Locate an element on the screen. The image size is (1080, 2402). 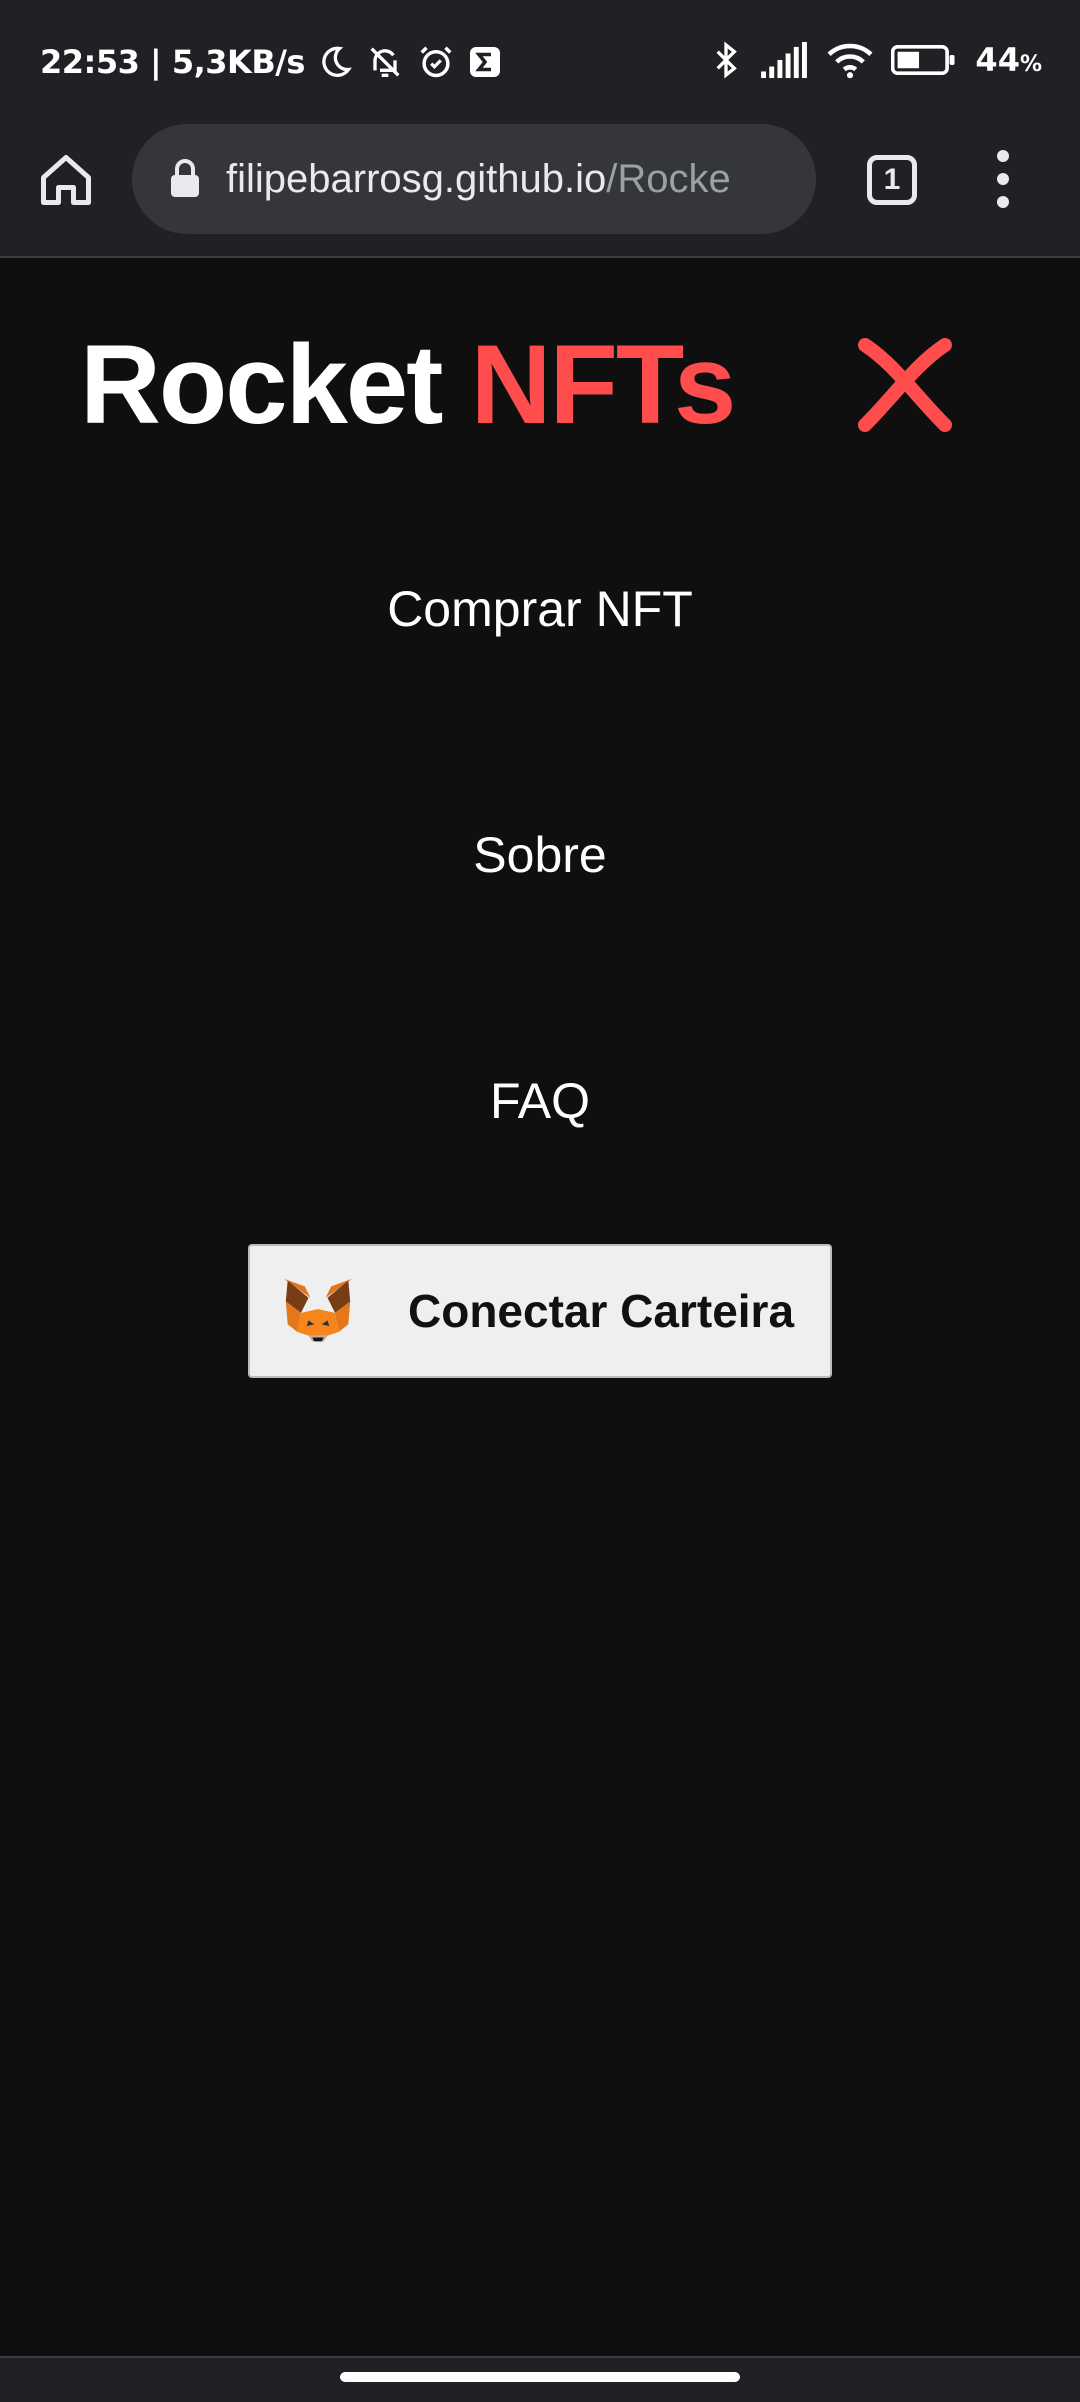
gesture-handle is located at coordinates (540, 2377).